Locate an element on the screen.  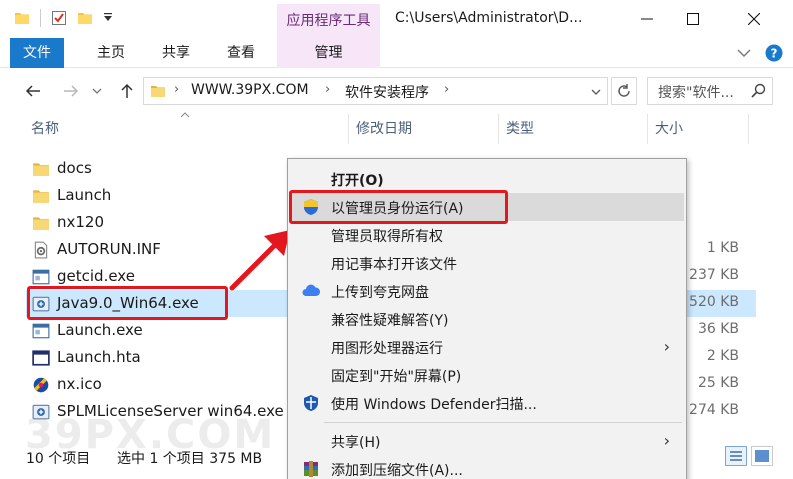
details-view-icon is located at coordinates (736, 456).